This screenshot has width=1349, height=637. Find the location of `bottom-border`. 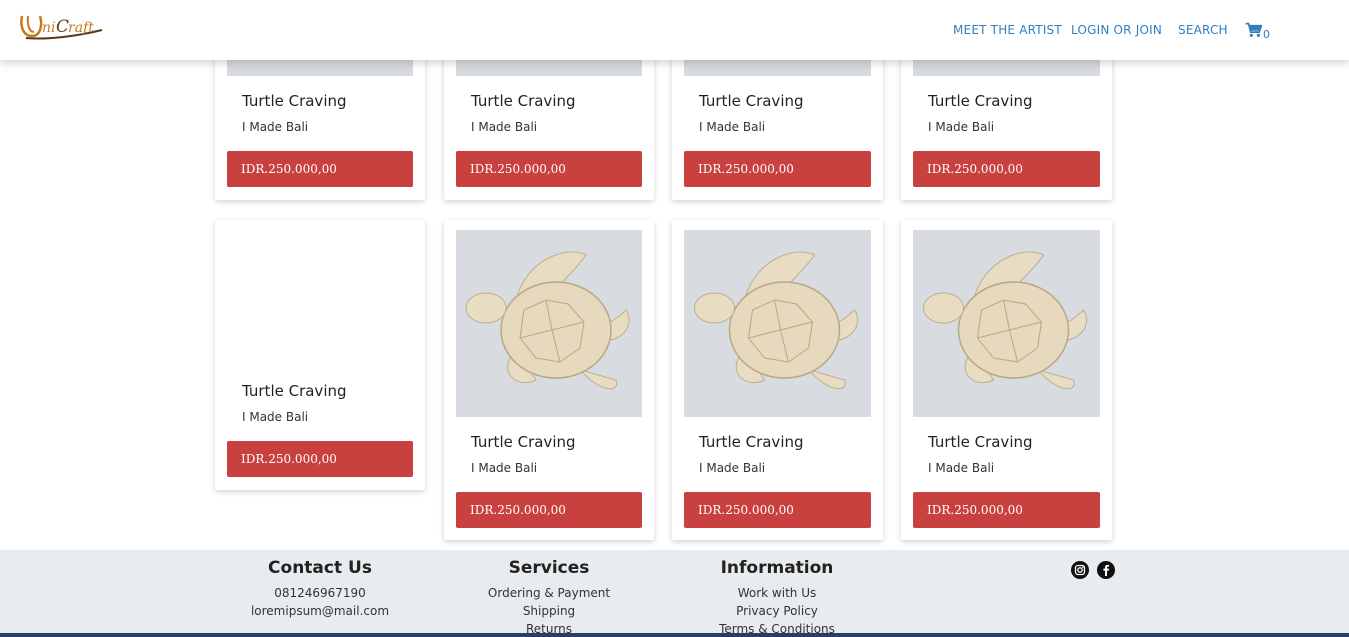

bottom-border is located at coordinates (674, 635).